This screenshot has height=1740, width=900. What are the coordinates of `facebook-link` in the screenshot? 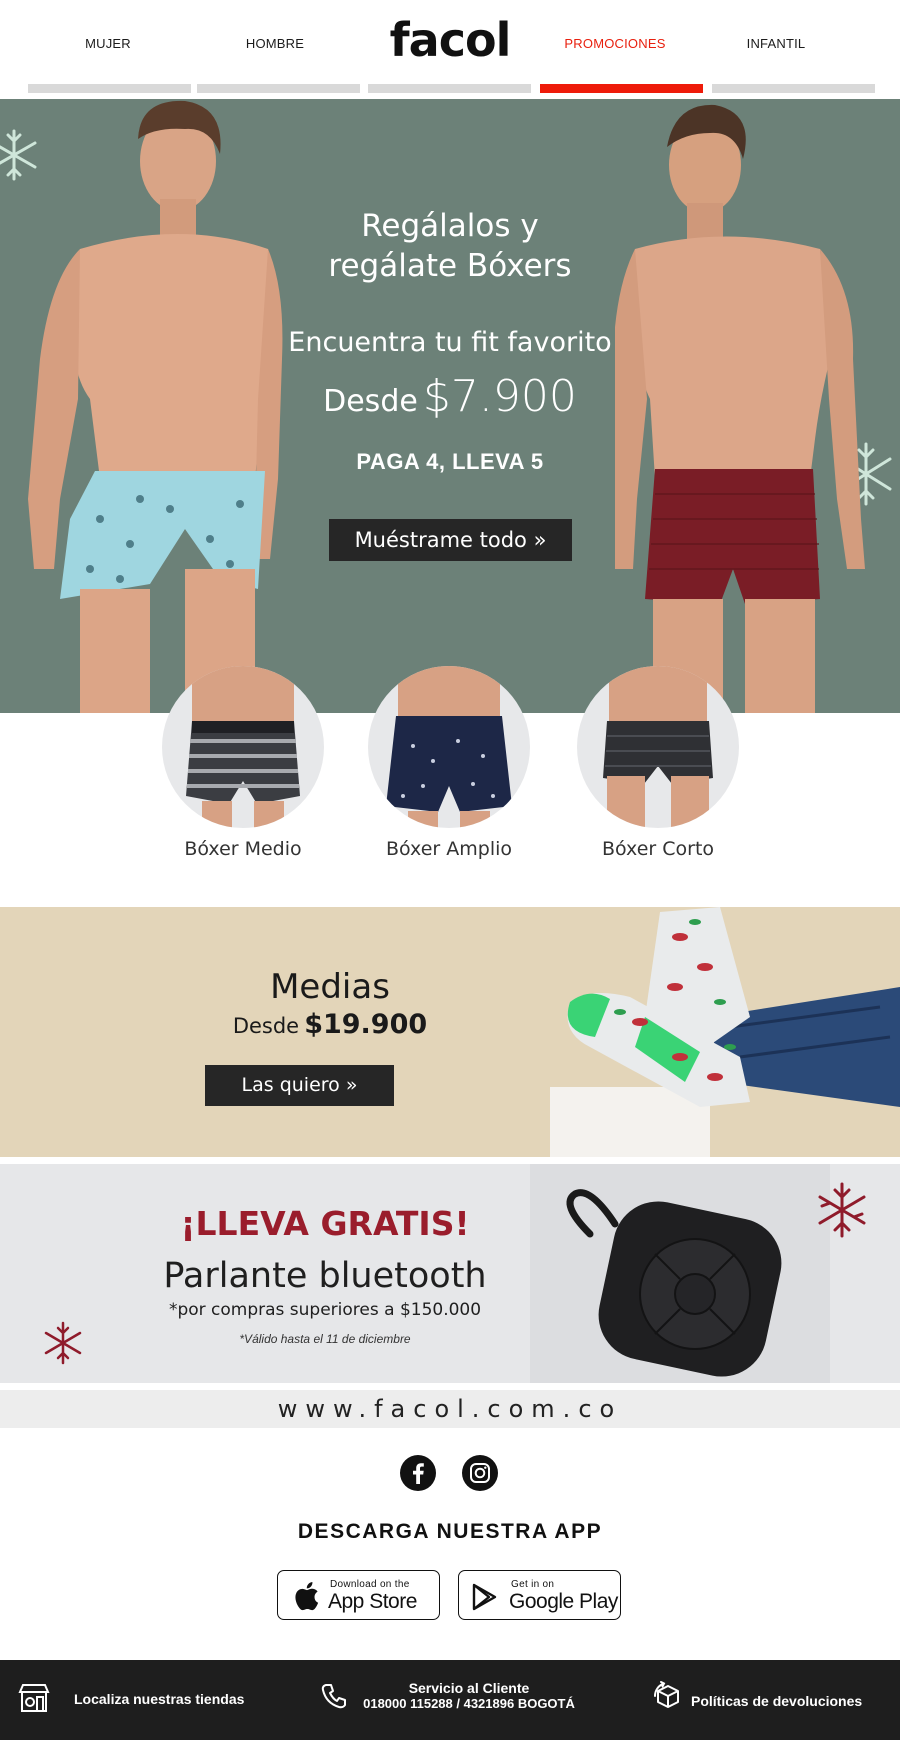 It's located at (418, 1473).